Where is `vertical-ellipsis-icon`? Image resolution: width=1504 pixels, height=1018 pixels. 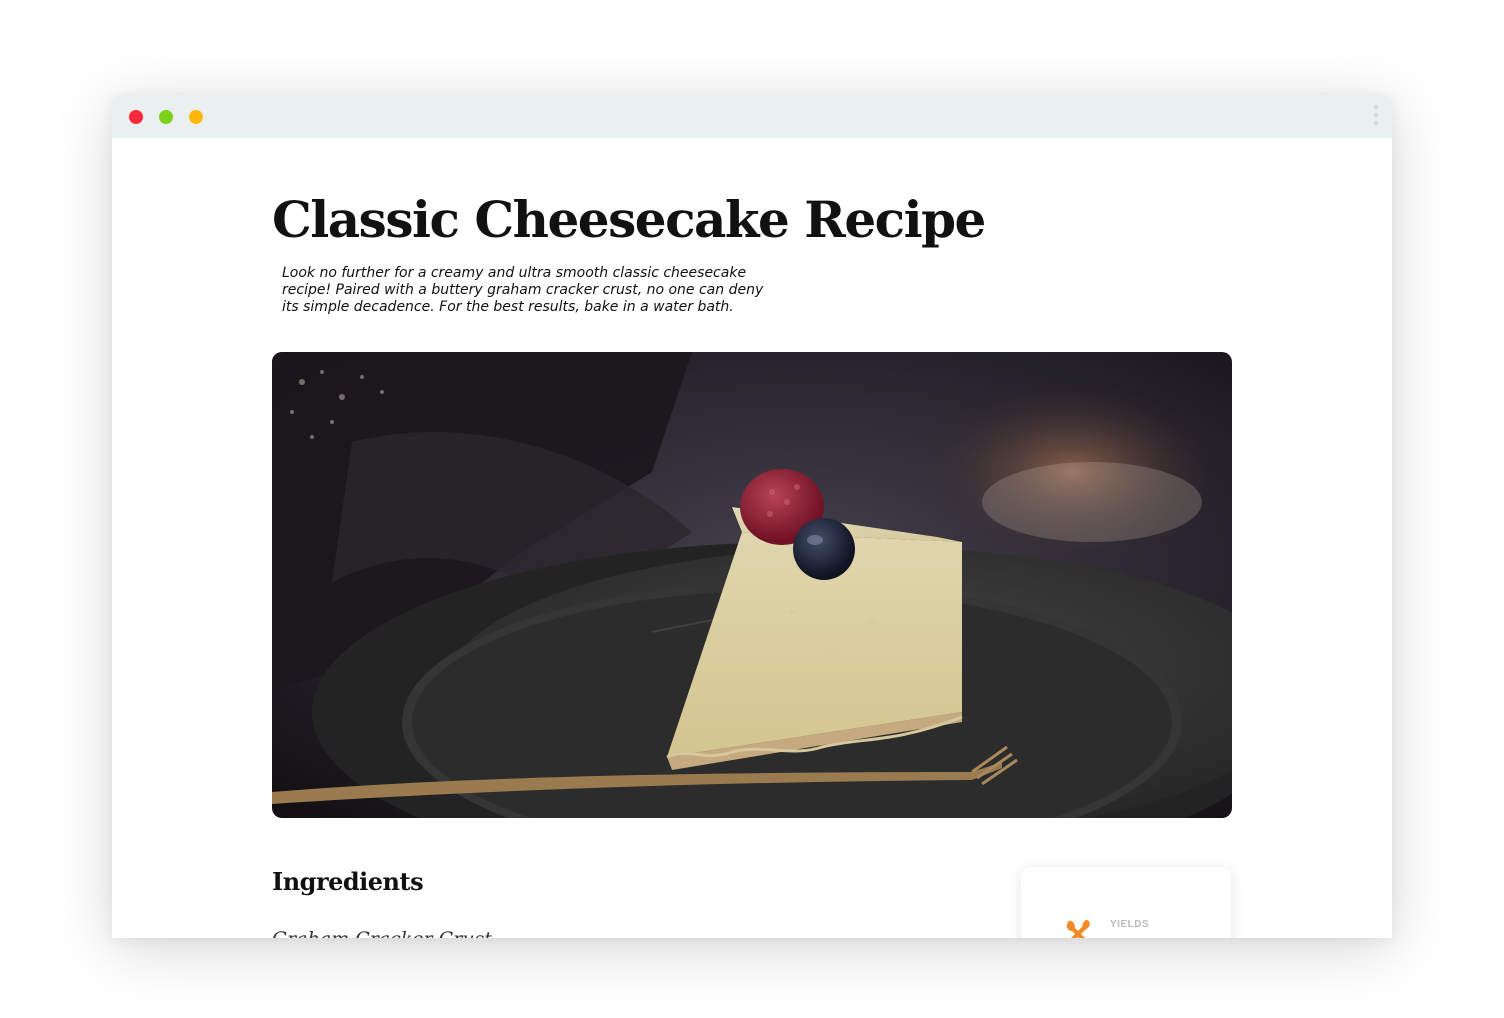 vertical-ellipsis-icon is located at coordinates (1376, 118).